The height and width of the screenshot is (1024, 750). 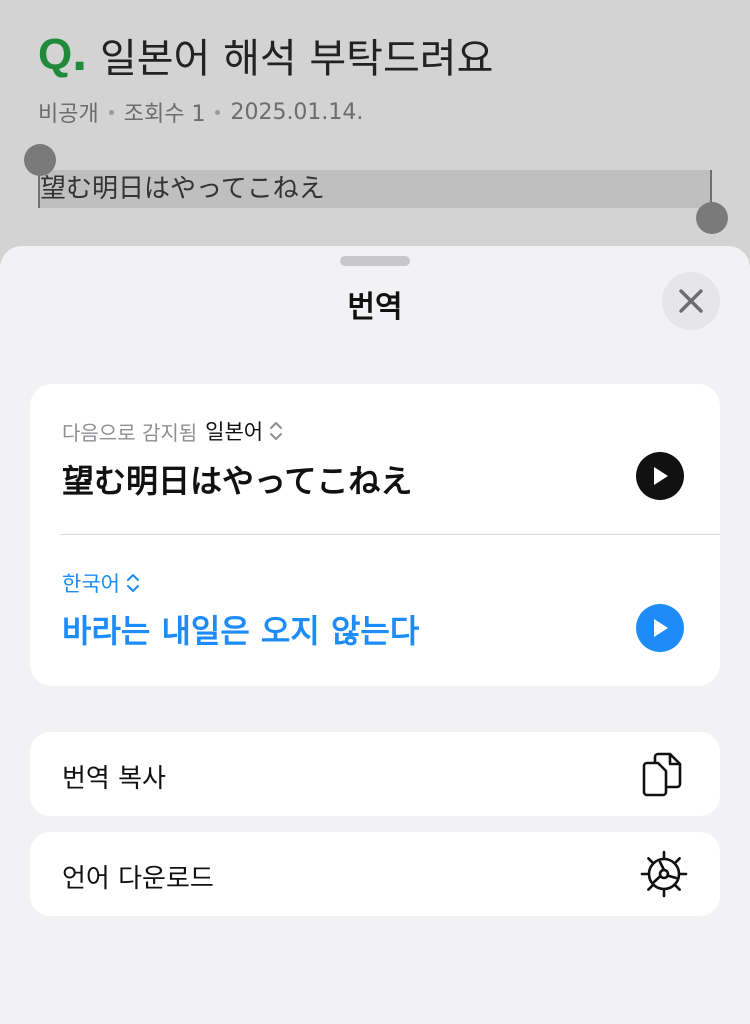 What do you see at coordinates (91, 584) in the screenshot?
I see `target-language: 한국어` at bounding box center [91, 584].